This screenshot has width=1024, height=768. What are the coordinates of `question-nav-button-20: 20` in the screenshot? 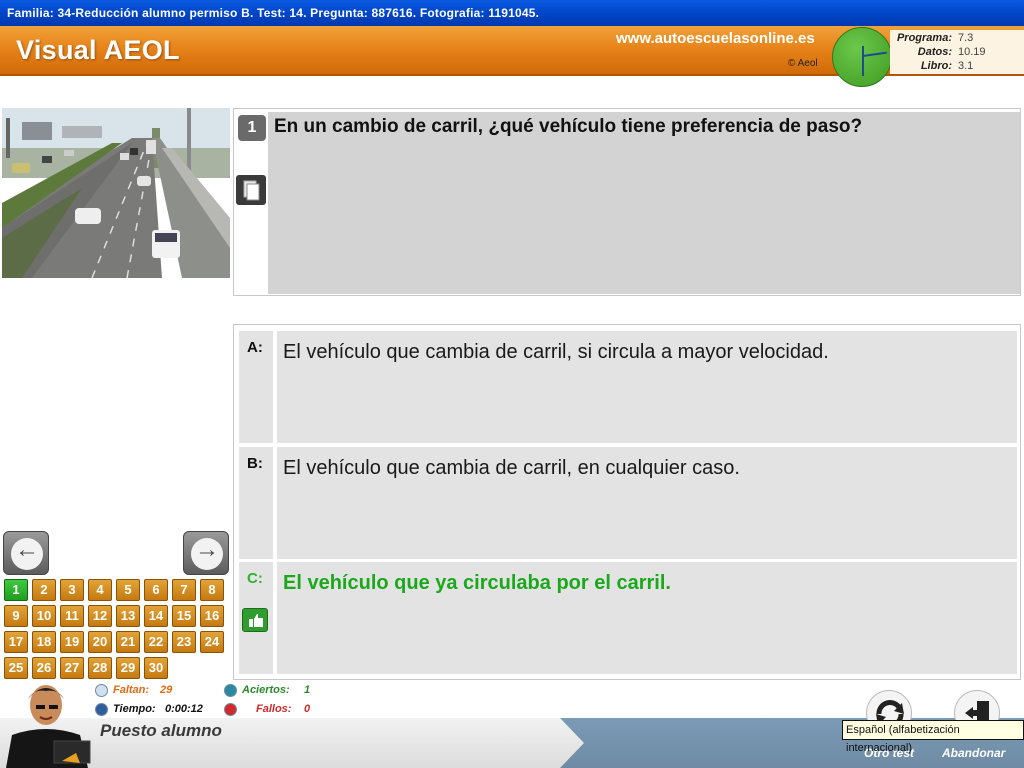 It's located at (100, 642).